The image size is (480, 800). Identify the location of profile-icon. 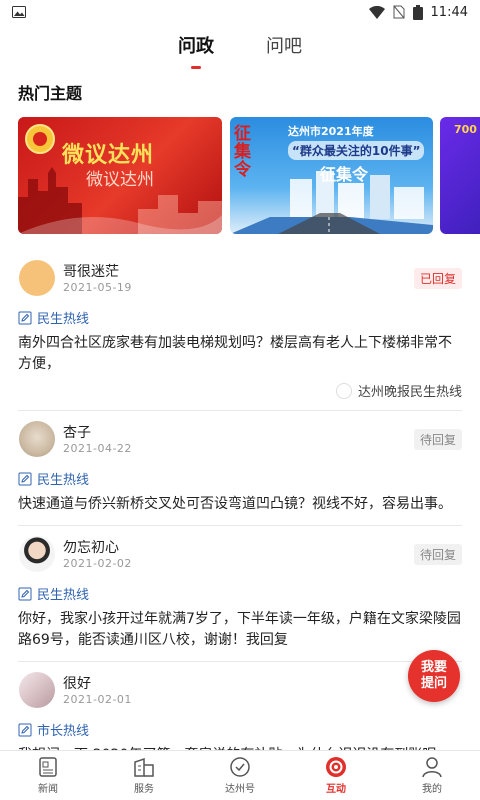
(432, 767).